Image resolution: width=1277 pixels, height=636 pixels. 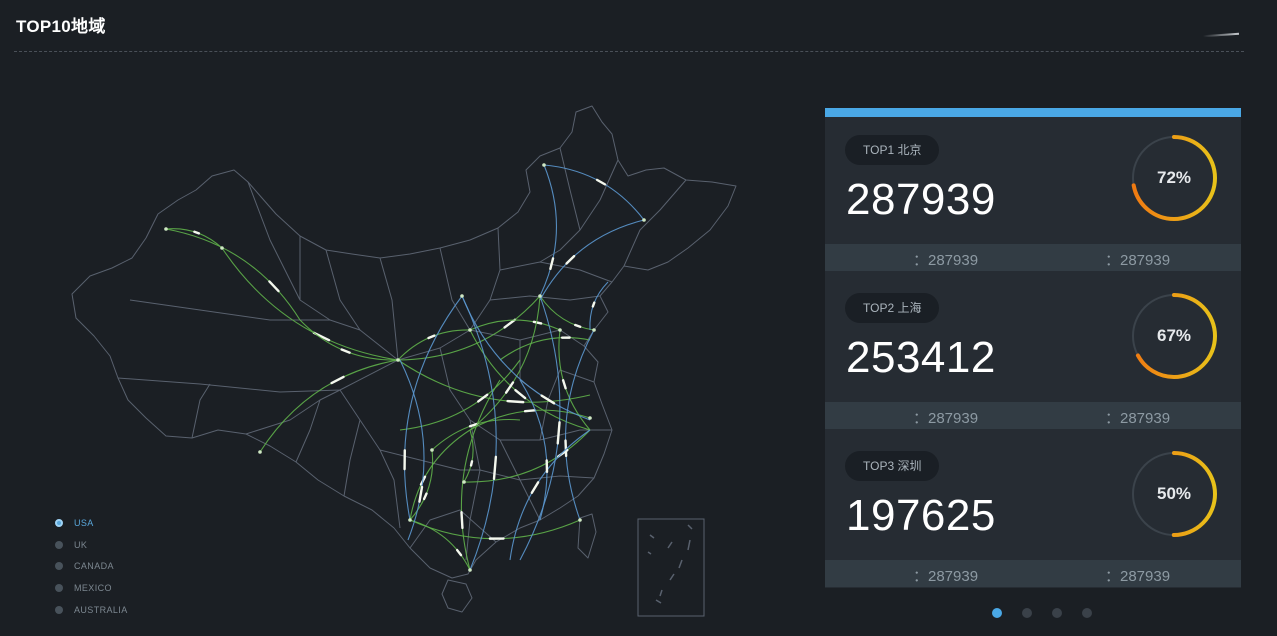 I want to click on legend-item-australia: AUSTRALIA, so click(x=91, y=610).